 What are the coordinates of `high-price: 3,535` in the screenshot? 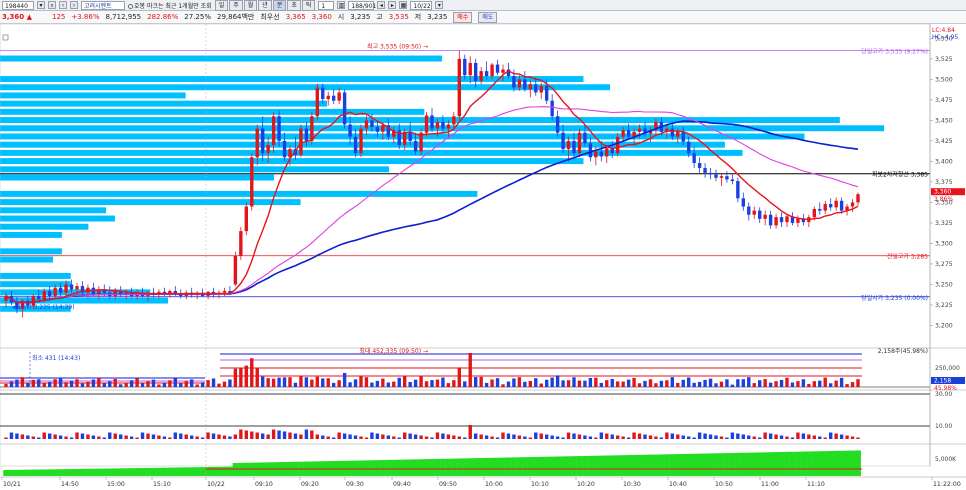 It's located at (398, 17).